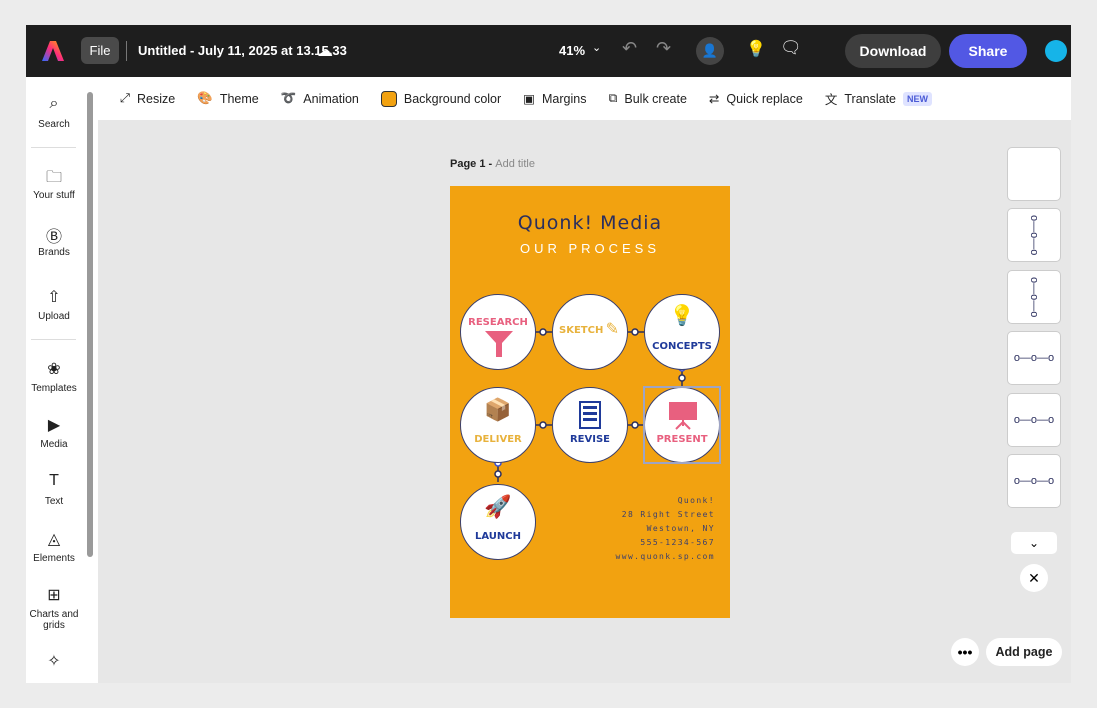  I want to click on theme-button: 🎨 Theme, so click(227, 98).